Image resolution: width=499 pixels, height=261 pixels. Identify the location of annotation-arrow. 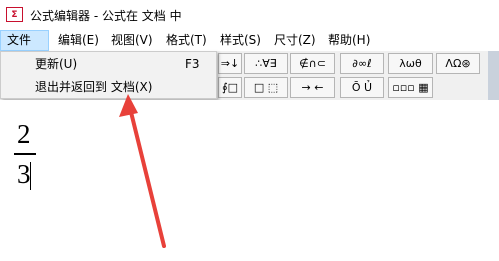
(142, 171).